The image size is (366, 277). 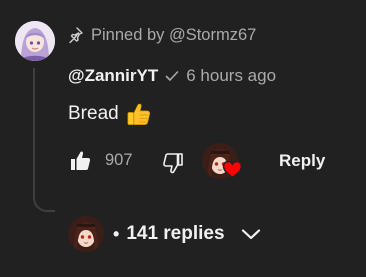 I want to click on creator-heart-badge, so click(x=225, y=163).